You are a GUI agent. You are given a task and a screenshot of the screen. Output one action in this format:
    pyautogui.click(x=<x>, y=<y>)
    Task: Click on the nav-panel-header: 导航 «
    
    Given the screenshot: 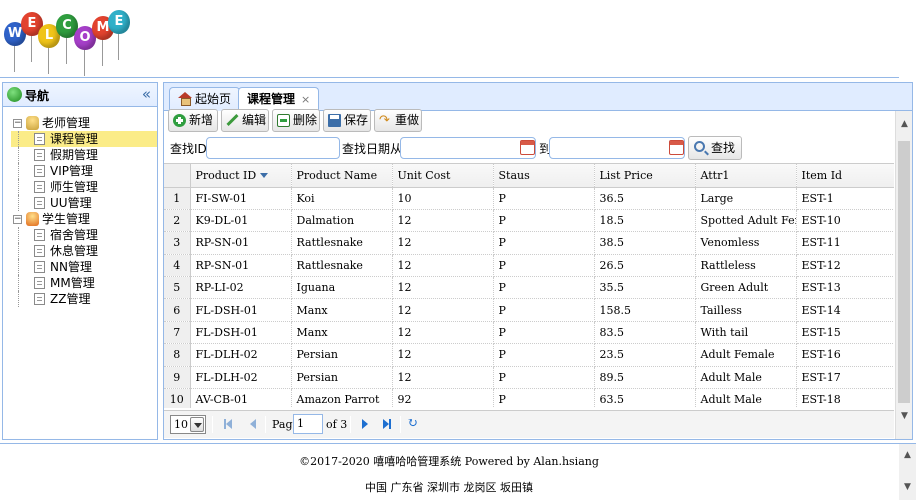 What is the action you would take?
    pyautogui.click(x=80, y=95)
    